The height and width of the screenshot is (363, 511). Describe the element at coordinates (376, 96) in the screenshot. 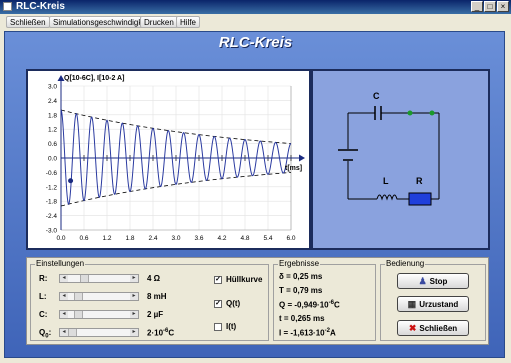

I see `capacitor-label: C` at that location.